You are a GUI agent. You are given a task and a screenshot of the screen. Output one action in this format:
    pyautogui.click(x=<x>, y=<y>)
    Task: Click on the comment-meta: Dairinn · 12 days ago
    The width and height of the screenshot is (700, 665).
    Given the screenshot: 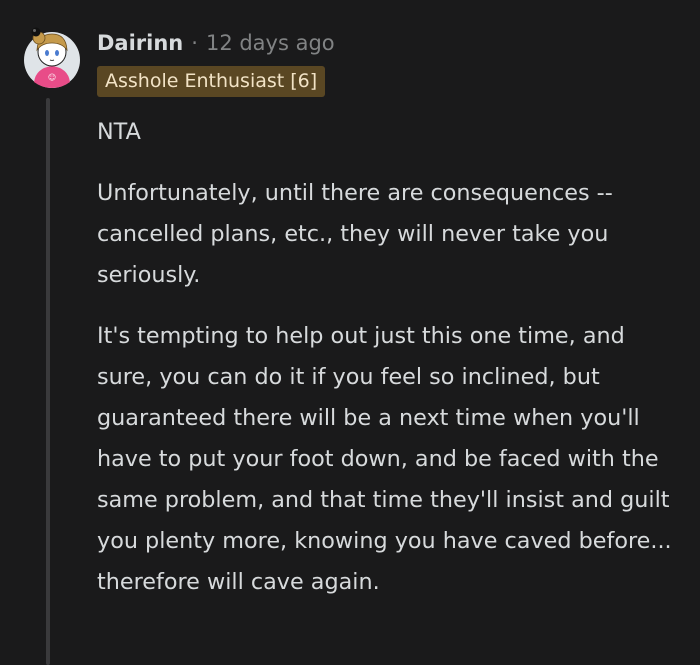 What is the action you would take?
    pyautogui.click(x=216, y=43)
    